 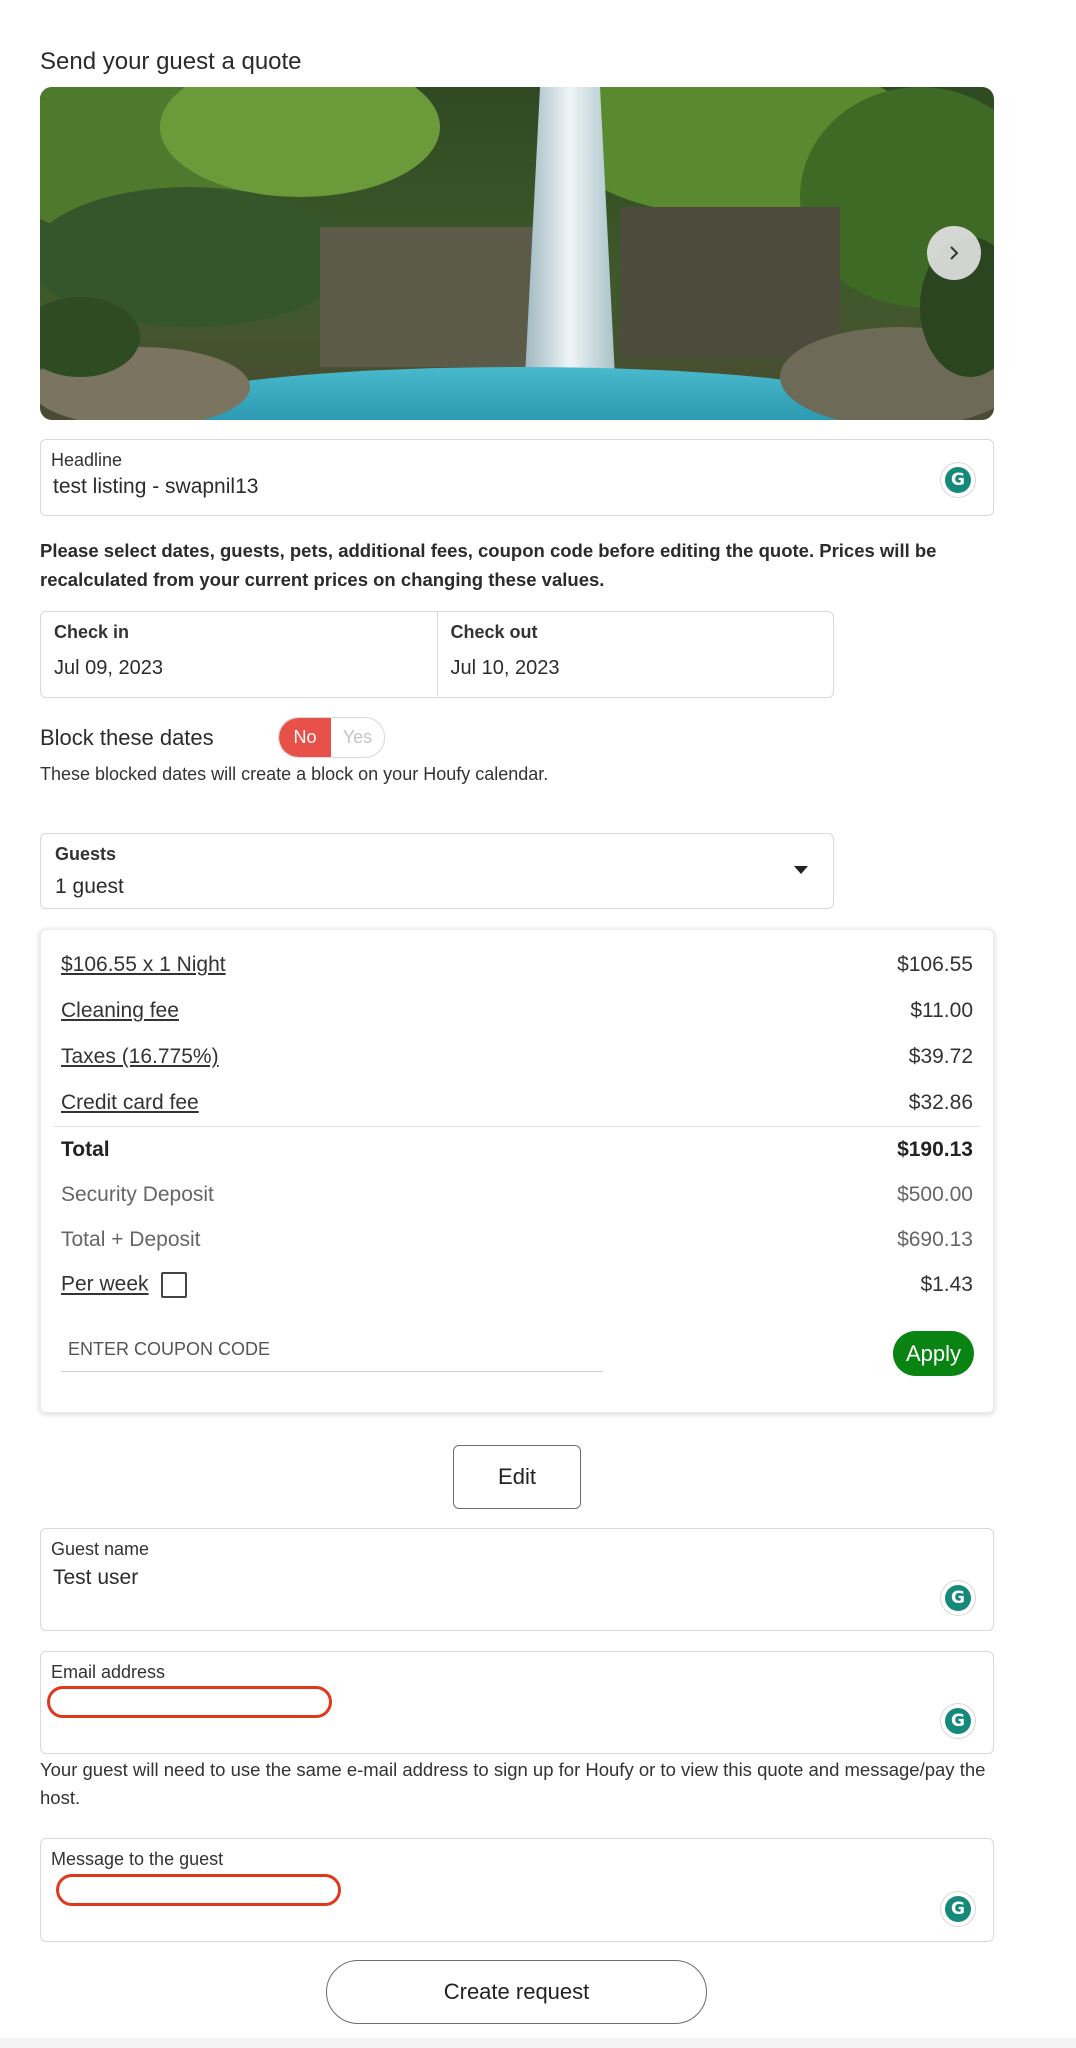 I want to click on cleaning-fee-link: Cleaning fee, so click(x=120, y=1011).